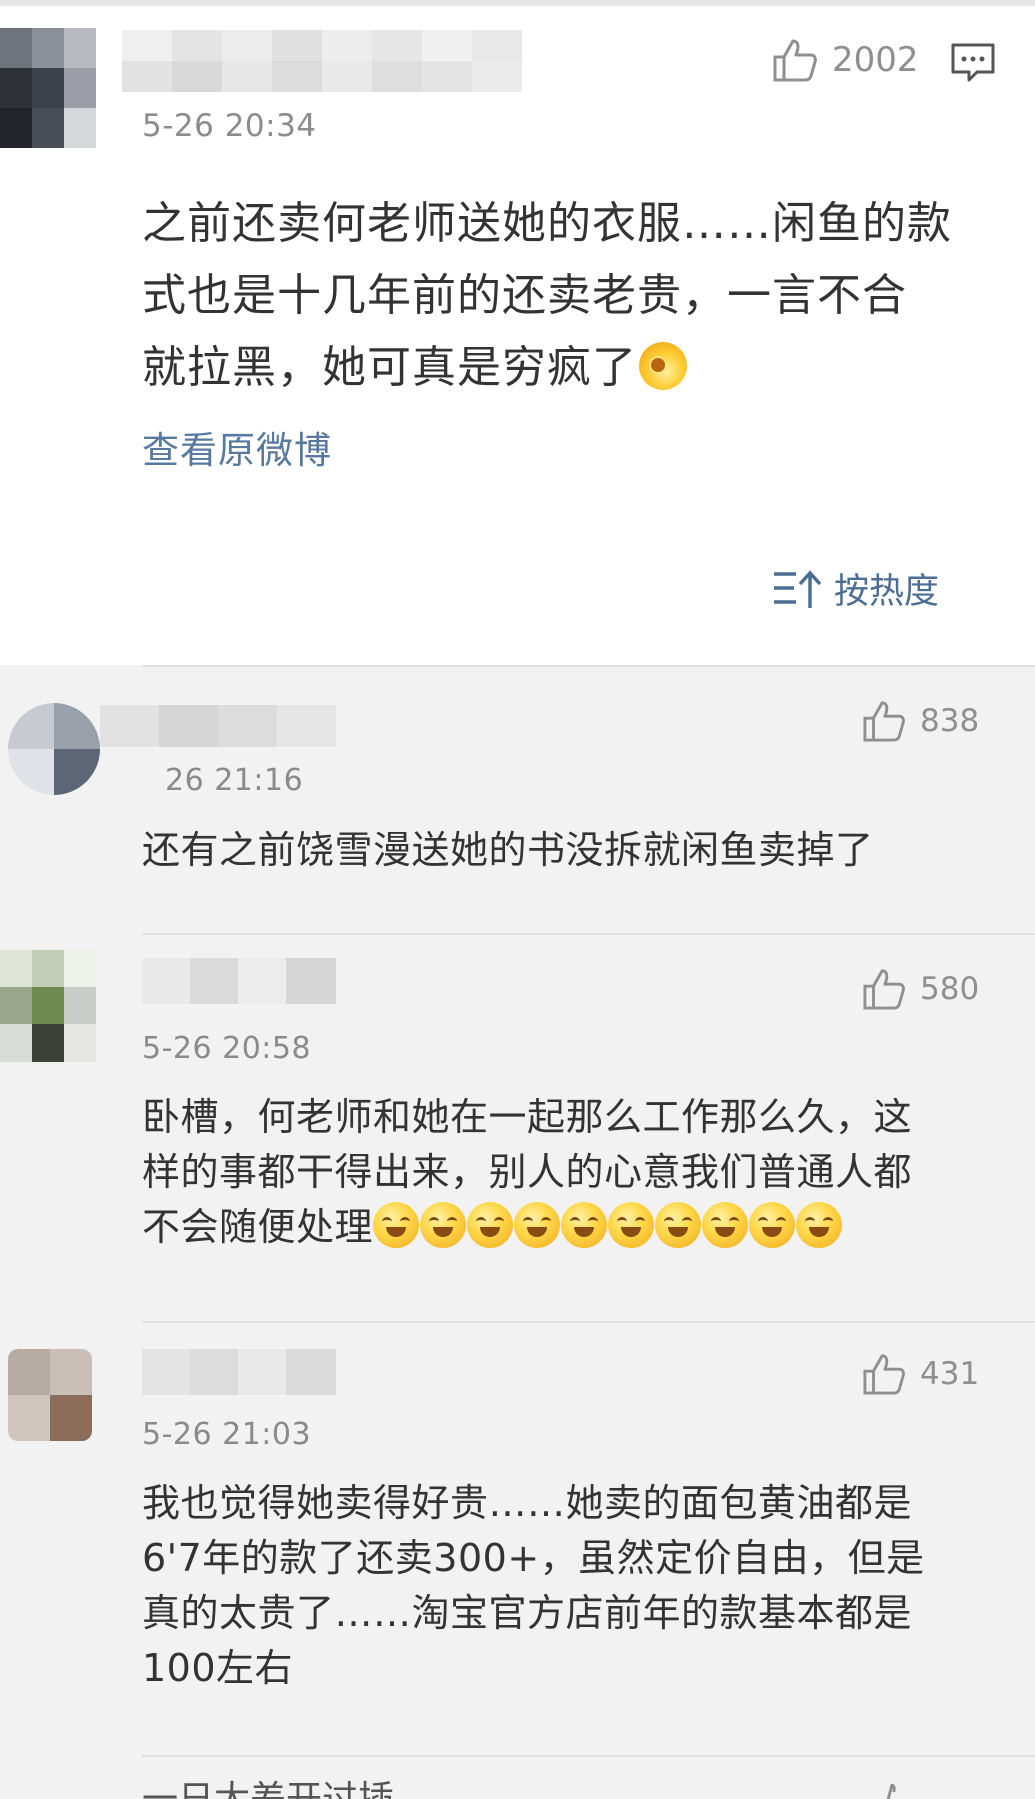 This screenshot has height=1799, width=1035. What do you see at coordinates (268, 1784) in the screenshot?
I see `next-comment-peek: 一日太差开过插` at bounding box center [268, 1784].